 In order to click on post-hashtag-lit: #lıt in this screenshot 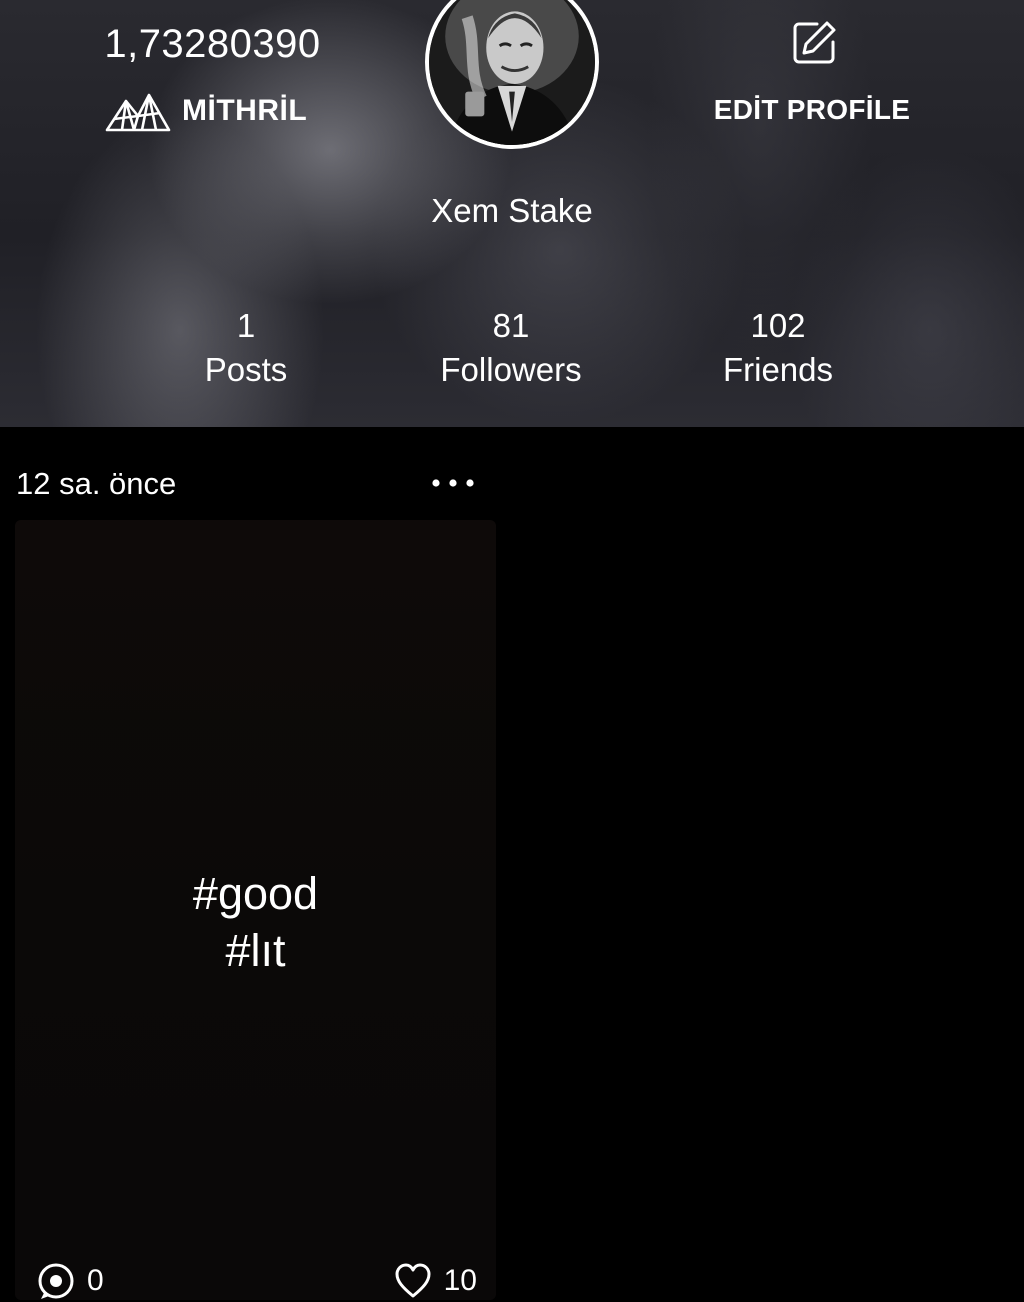, I will do `click(255, 950)`.